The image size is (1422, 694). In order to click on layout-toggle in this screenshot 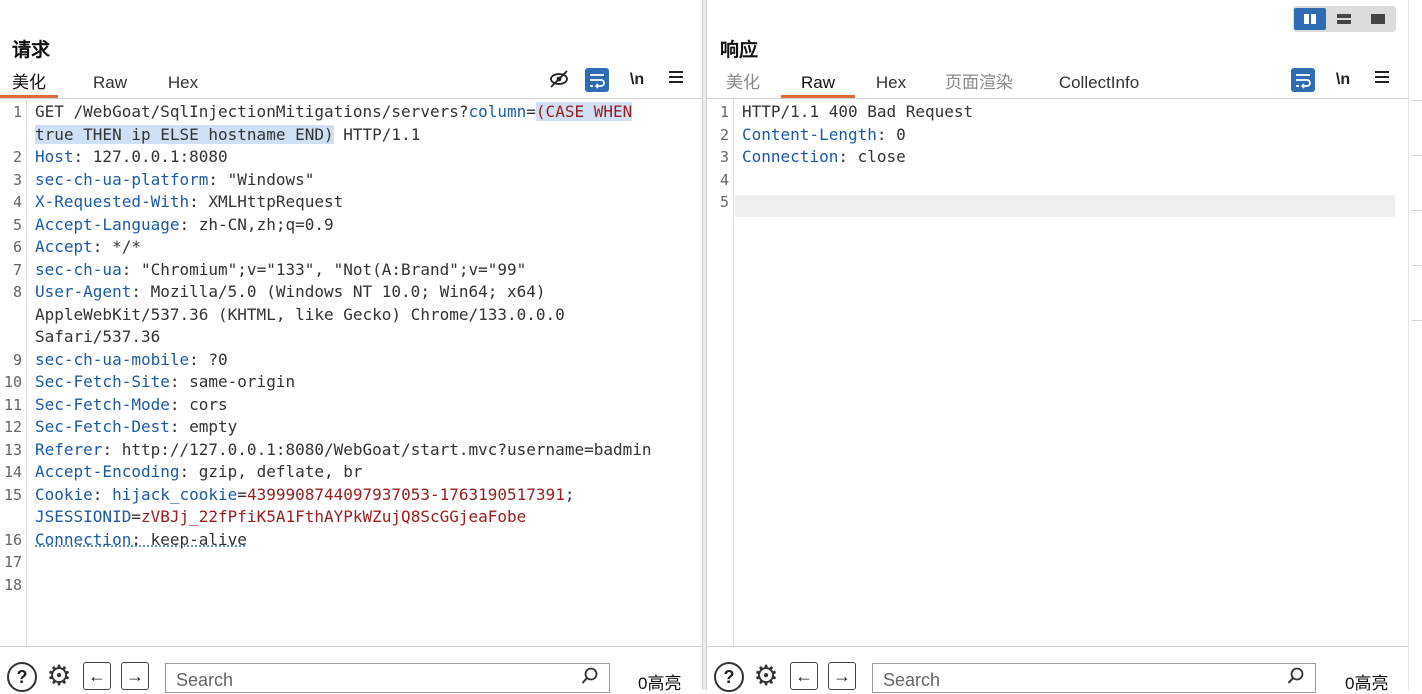, I will do `click(1344, 19)`.